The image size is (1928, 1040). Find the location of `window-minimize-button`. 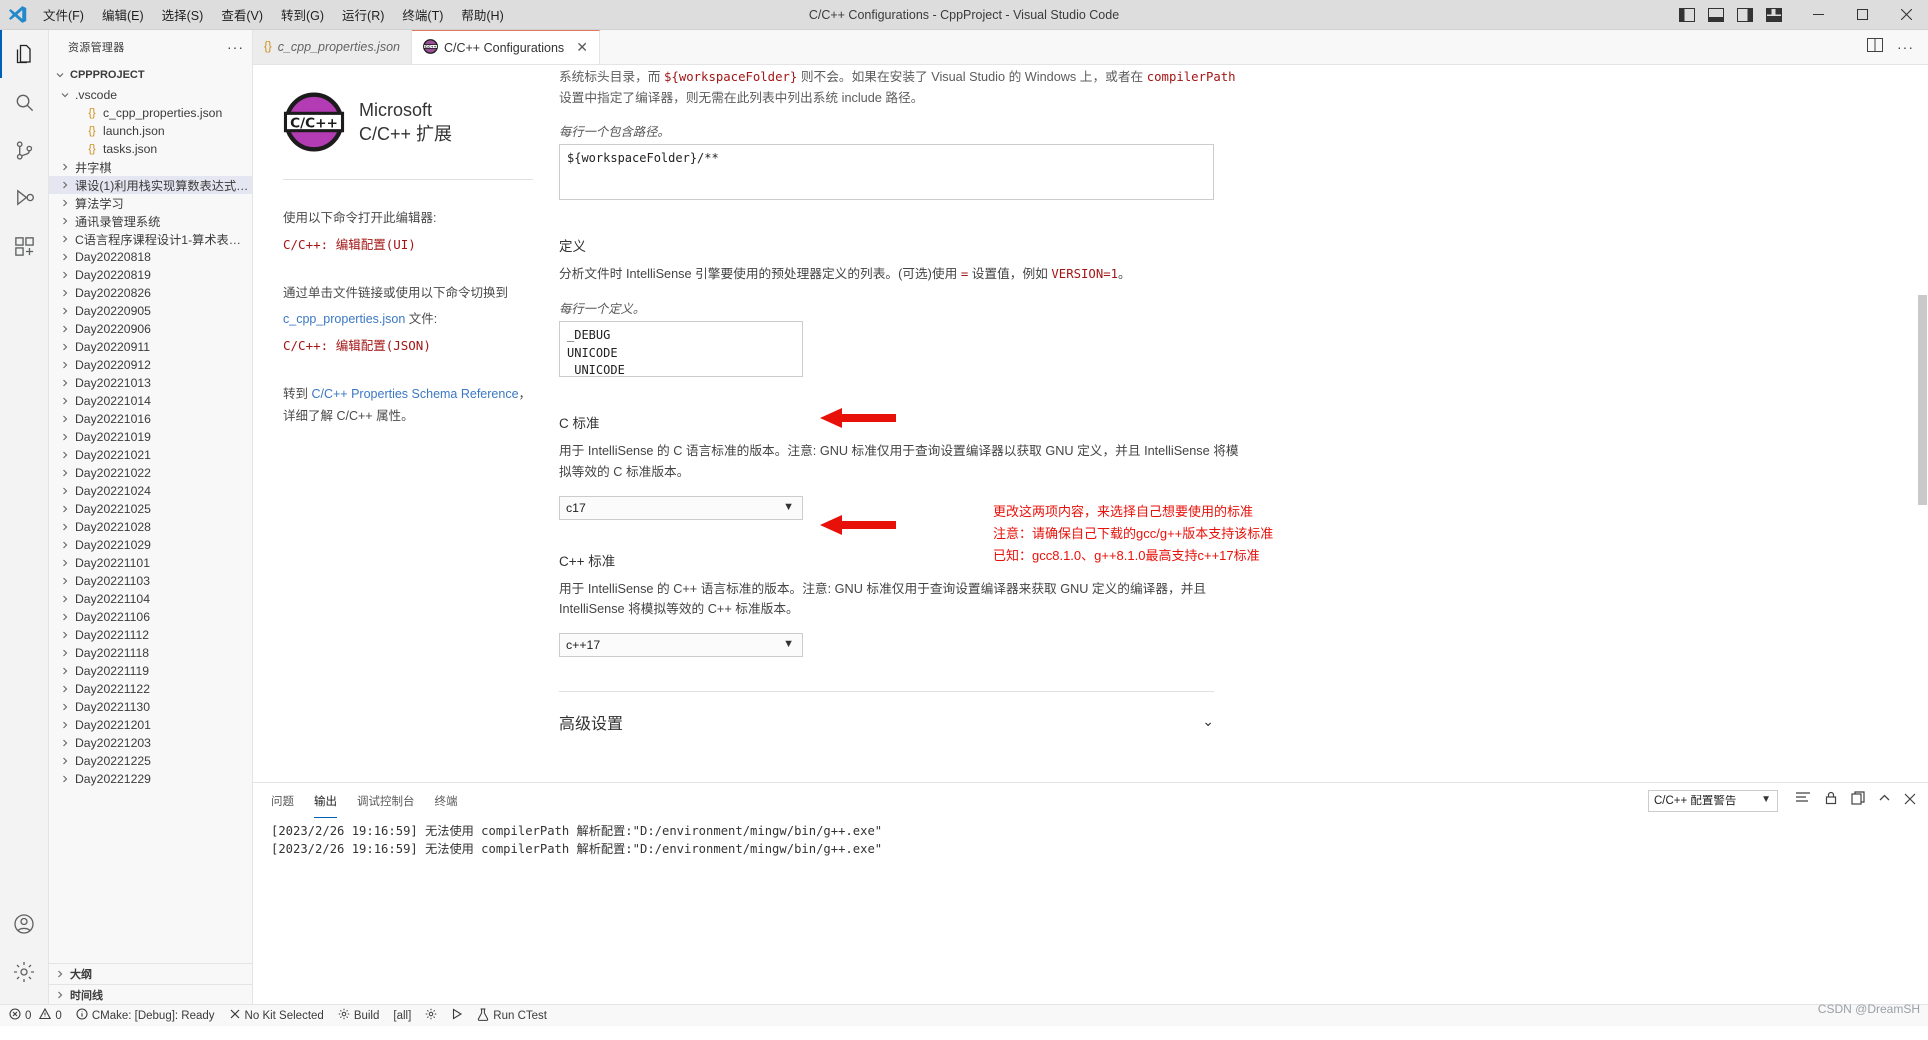

window-minimize-button is located at coordinates (1818, 15).